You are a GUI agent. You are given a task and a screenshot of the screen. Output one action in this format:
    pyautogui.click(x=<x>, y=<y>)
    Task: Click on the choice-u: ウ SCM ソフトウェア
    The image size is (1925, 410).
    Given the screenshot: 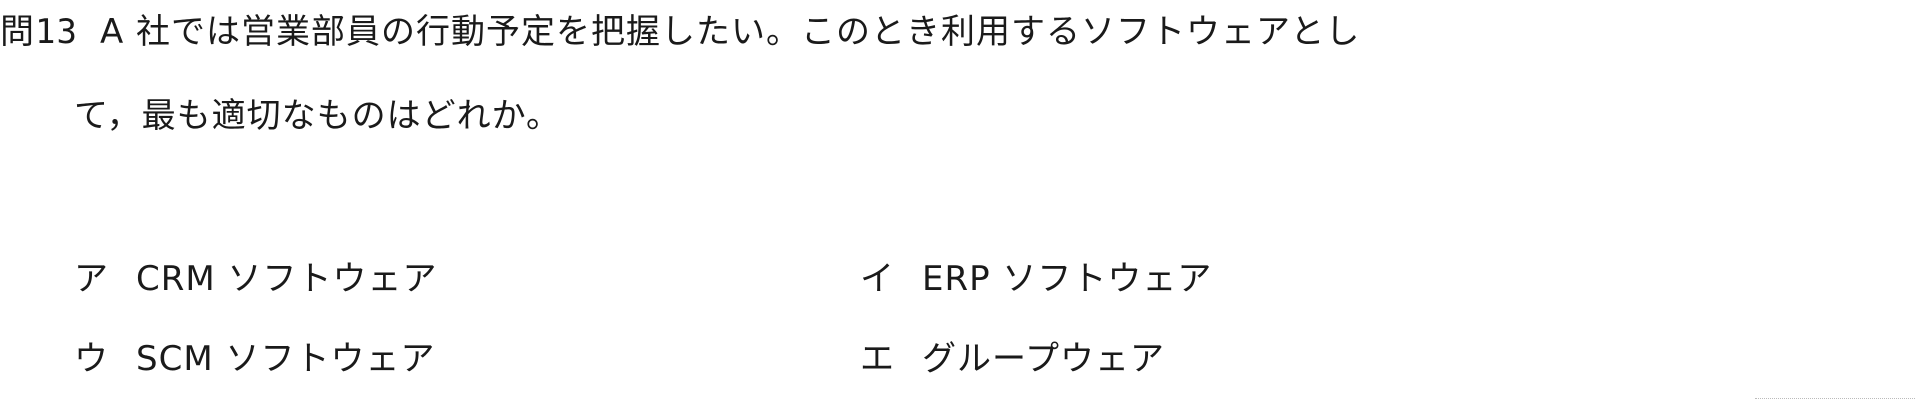 What is the action you would take?
    pyautogui.click(x=254, y=359)
    